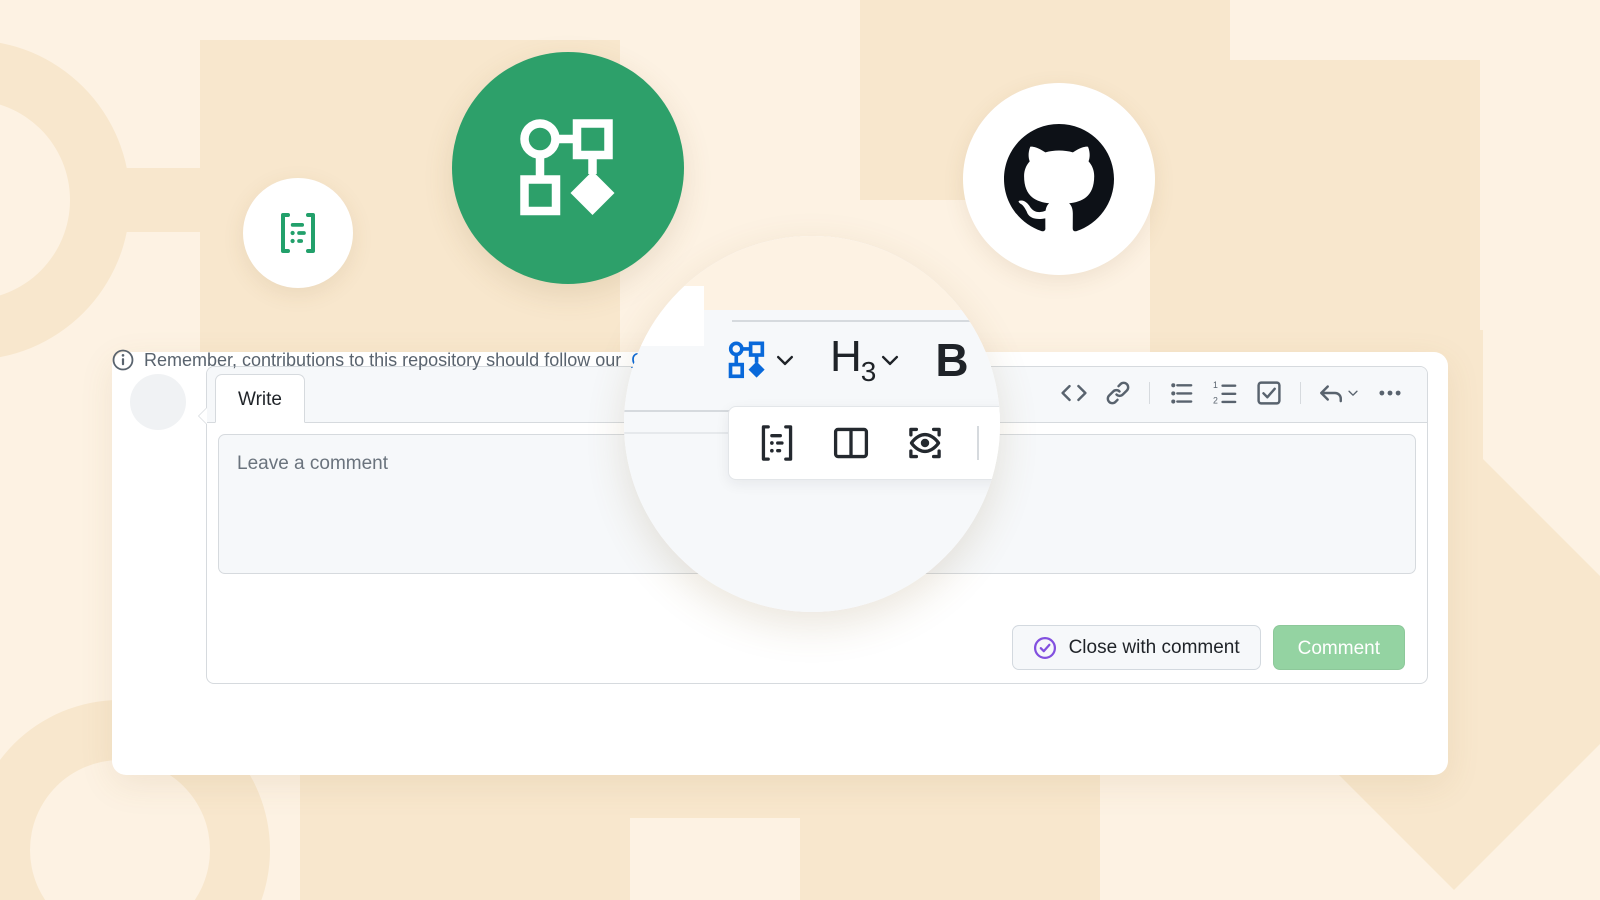  I want to click on svg-text: 2, so click(1215, 401).